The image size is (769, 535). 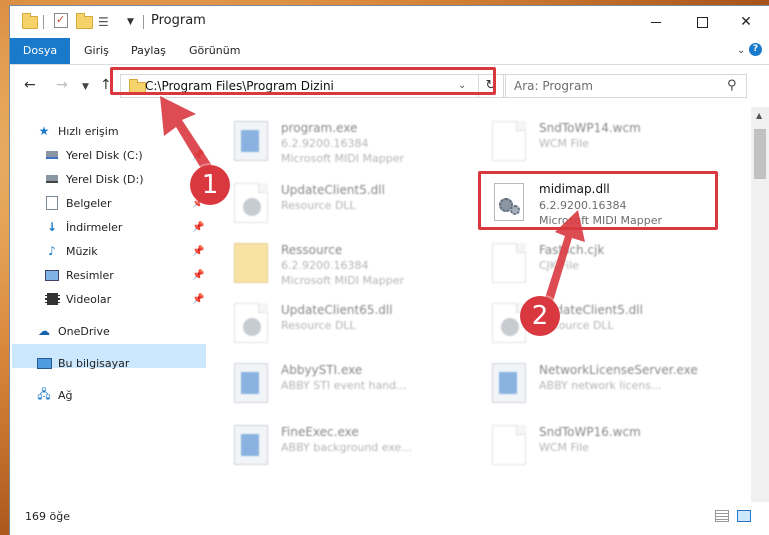 What do you see at coordinates (130, 22) in the screenshot?
I see `customize-toolbar-icon: ▼` at bounding box center [130, 22].